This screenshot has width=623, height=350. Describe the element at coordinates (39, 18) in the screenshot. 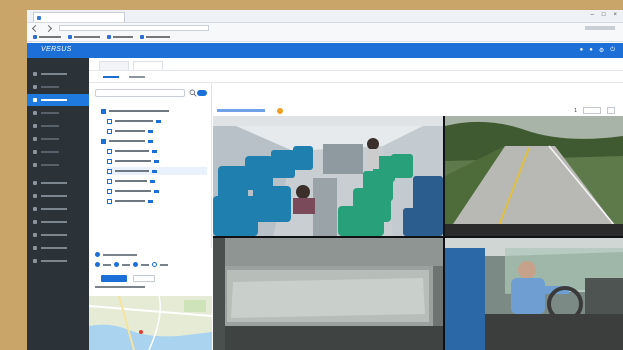

I see `favicon-icon` at that location.